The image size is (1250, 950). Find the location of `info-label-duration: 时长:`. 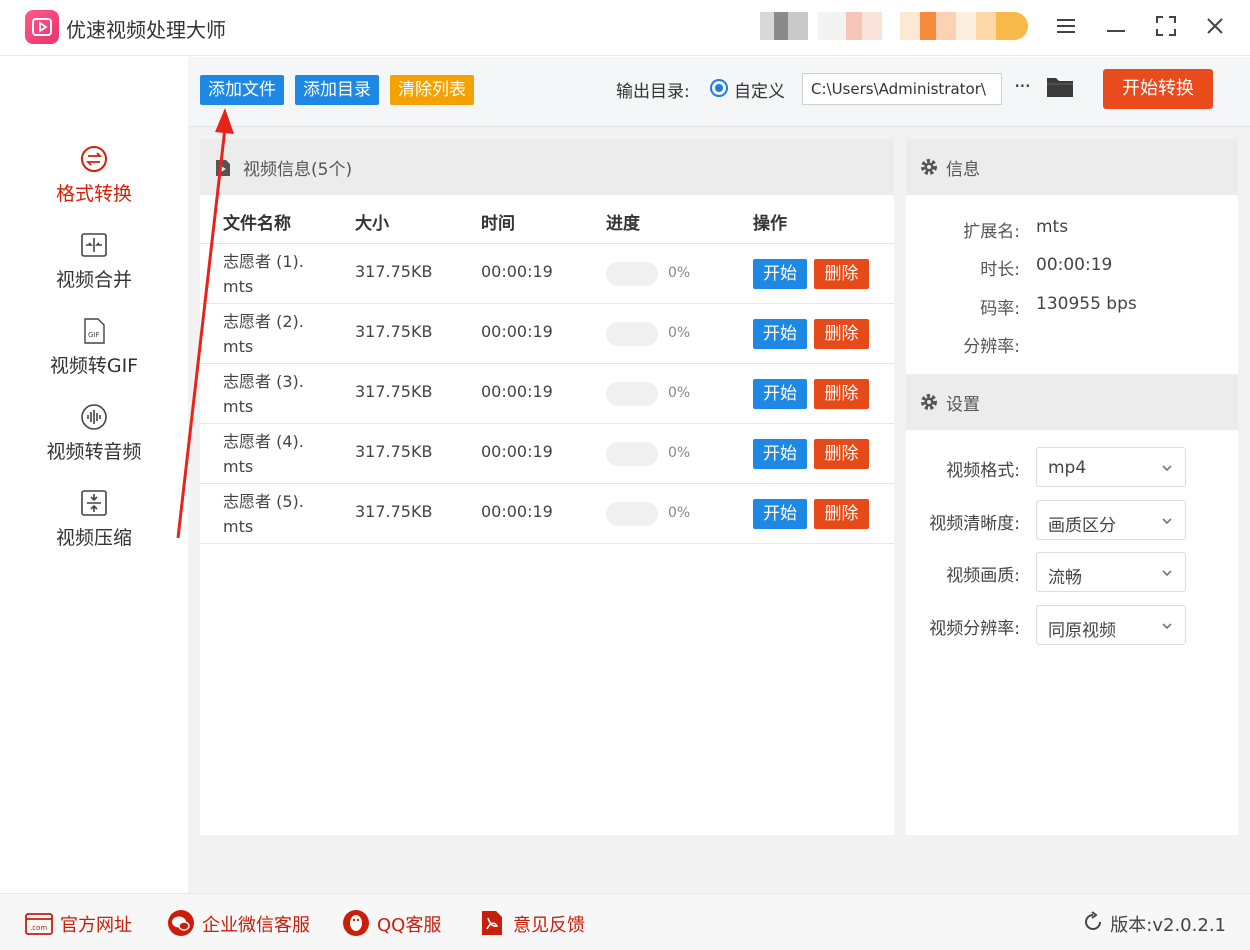

info-label-duration: 时长: is located at coordinates (1000, 270).